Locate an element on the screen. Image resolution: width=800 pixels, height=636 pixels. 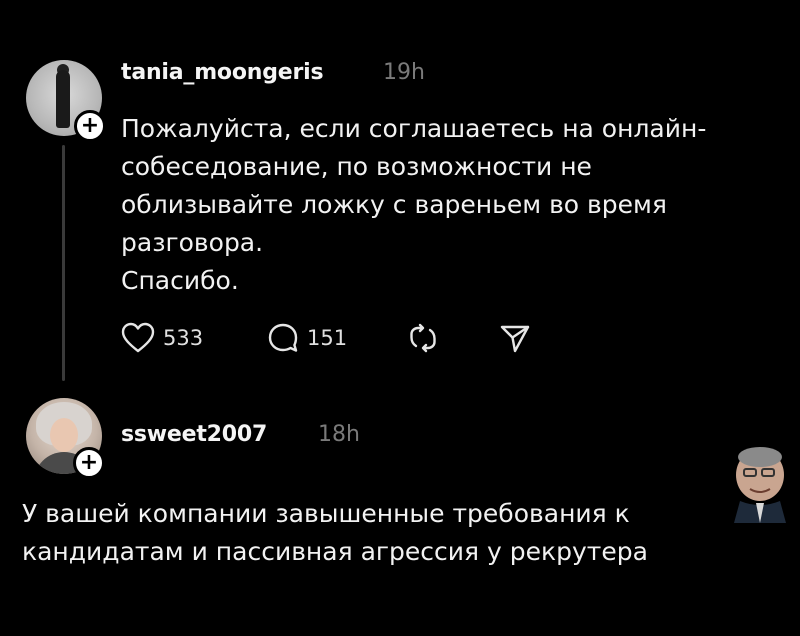
avatar-face is located at coordinates (64, 435).